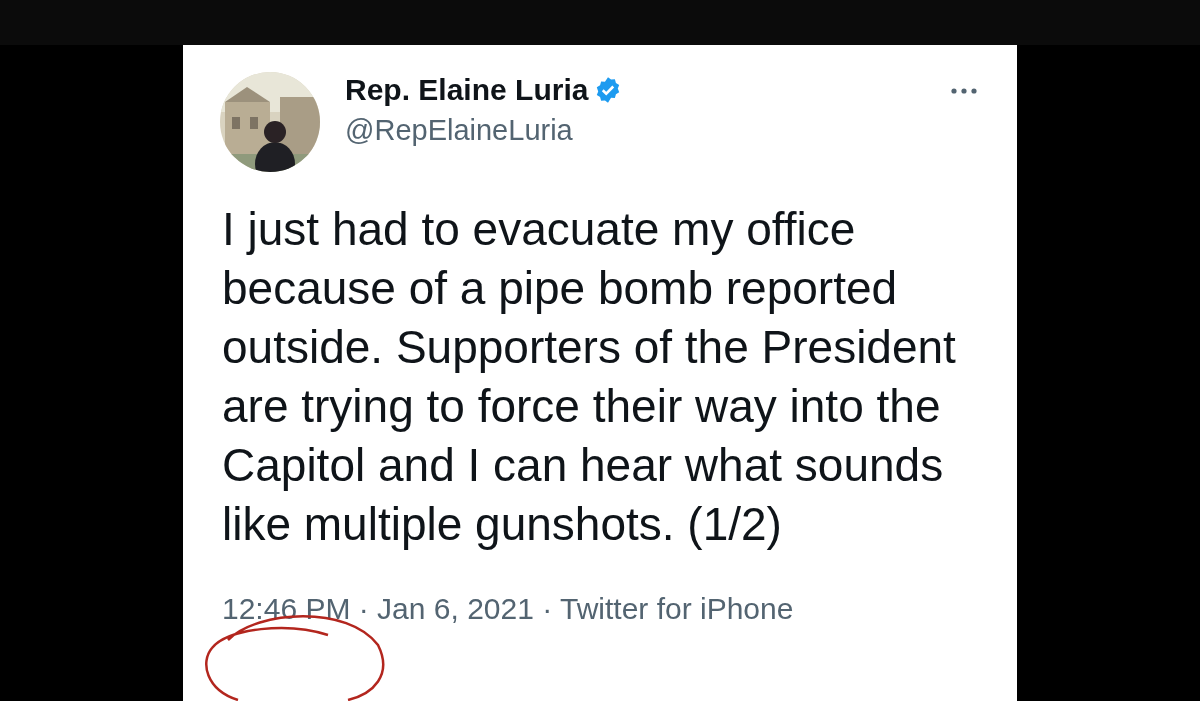 The width and height of the screenshot is (1200, 701). What do you see at coordinates (467, 90) in the screenshot?
I see `author-name: Rep. Elaine Luria` at bounding box center [467, 90].